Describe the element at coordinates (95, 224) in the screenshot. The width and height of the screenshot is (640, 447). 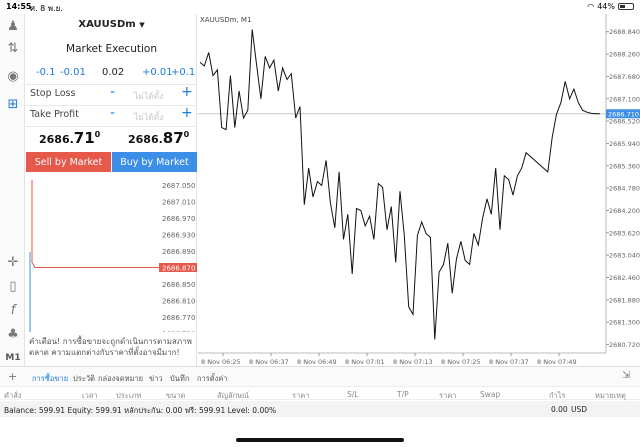
I see `ask-line` at that location.